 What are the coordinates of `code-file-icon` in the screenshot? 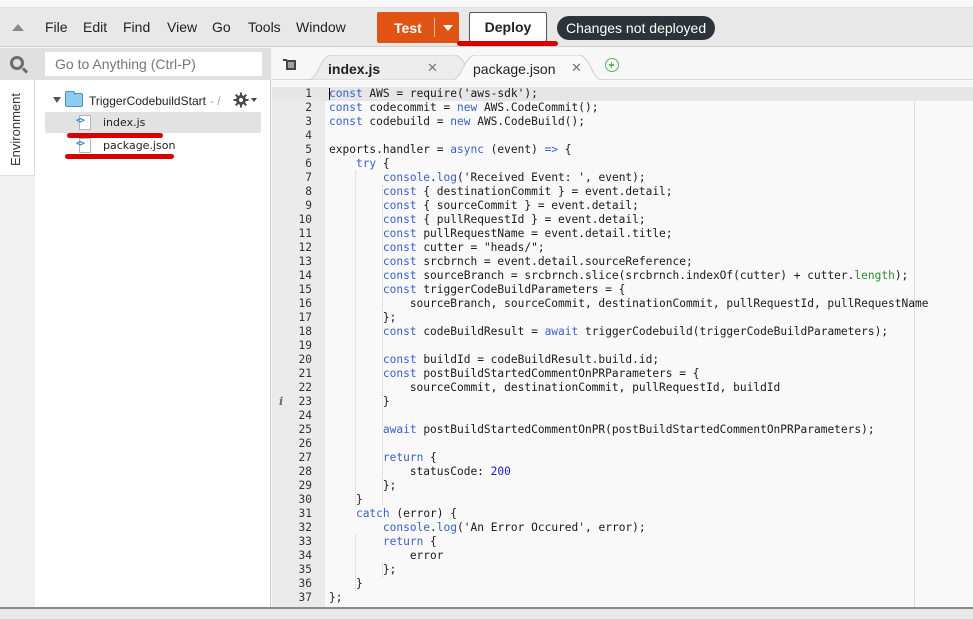 It's located at (83, 145).